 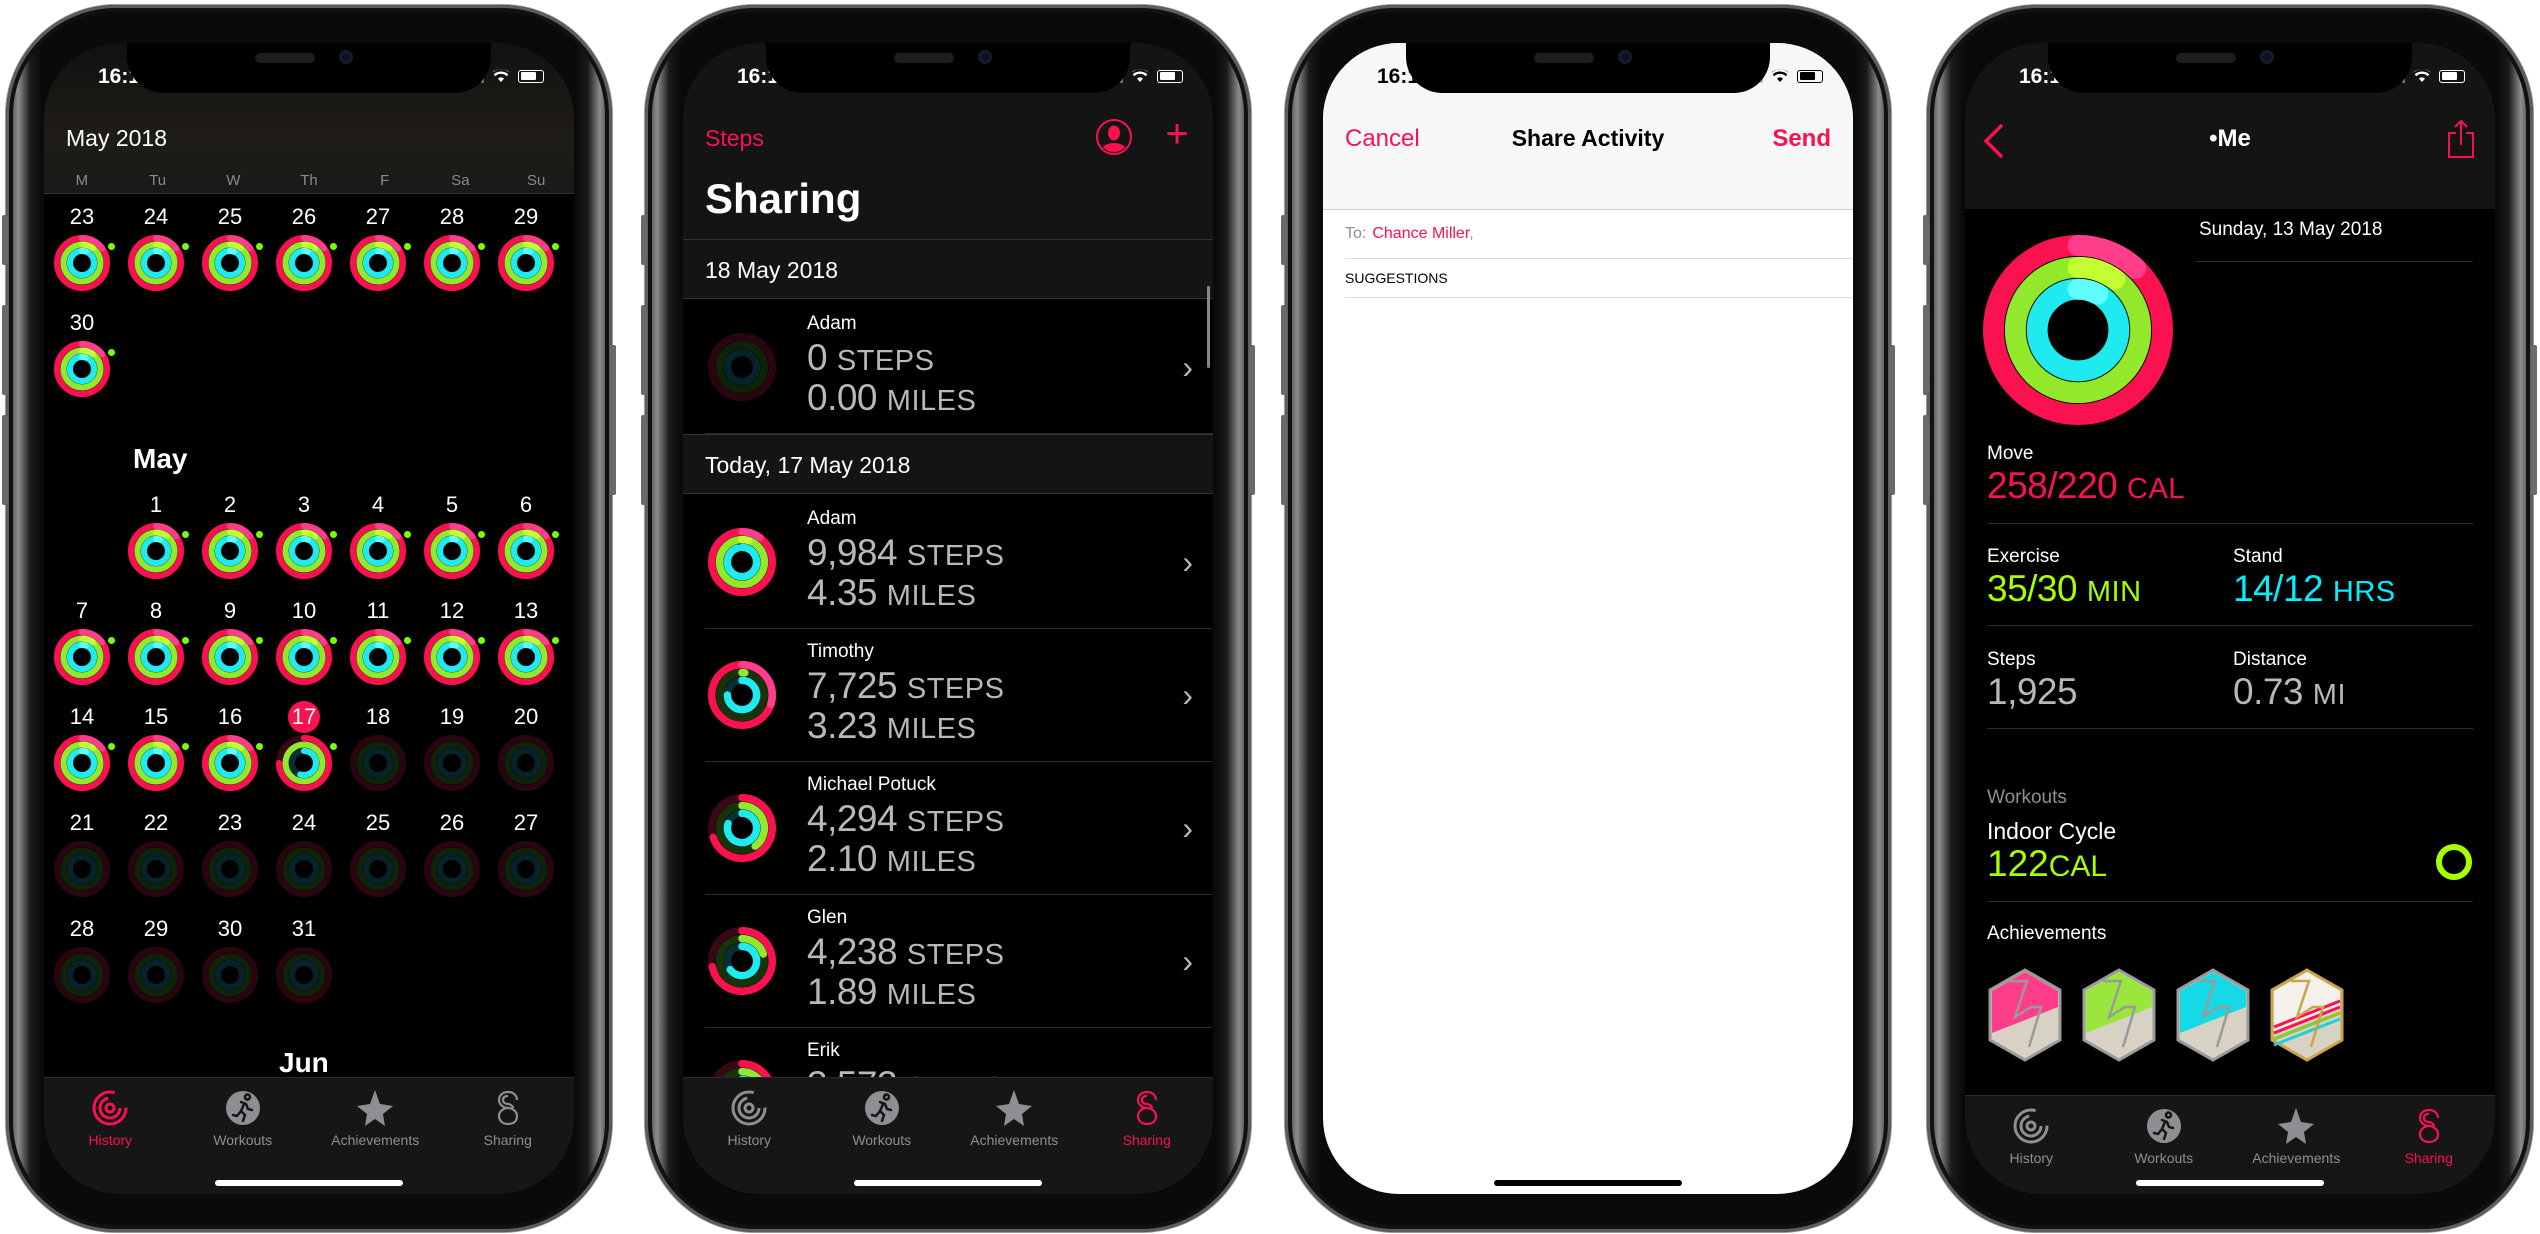 I want to click on calendar-day: 13, so click(x=526, y=640).